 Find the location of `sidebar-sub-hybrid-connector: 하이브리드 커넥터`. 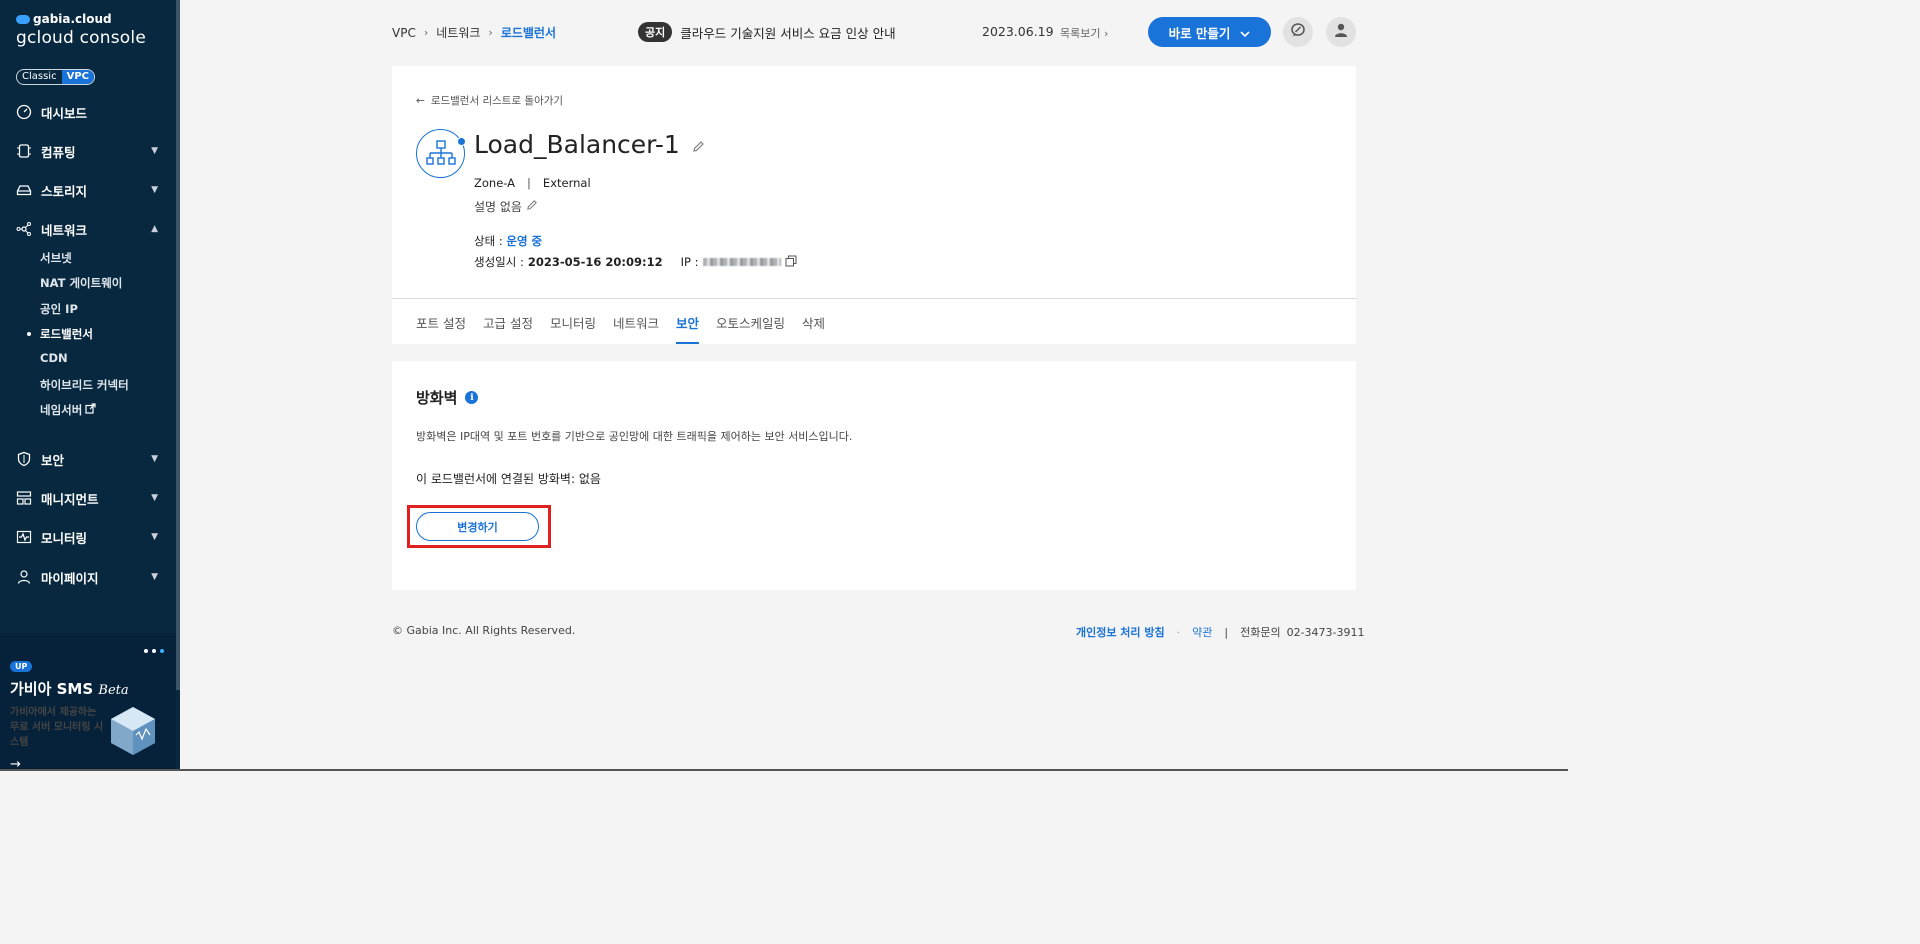

sidebar-sub-hybrid-connector: 하이브리드 커넥터 is located at coordinates (84, 385).